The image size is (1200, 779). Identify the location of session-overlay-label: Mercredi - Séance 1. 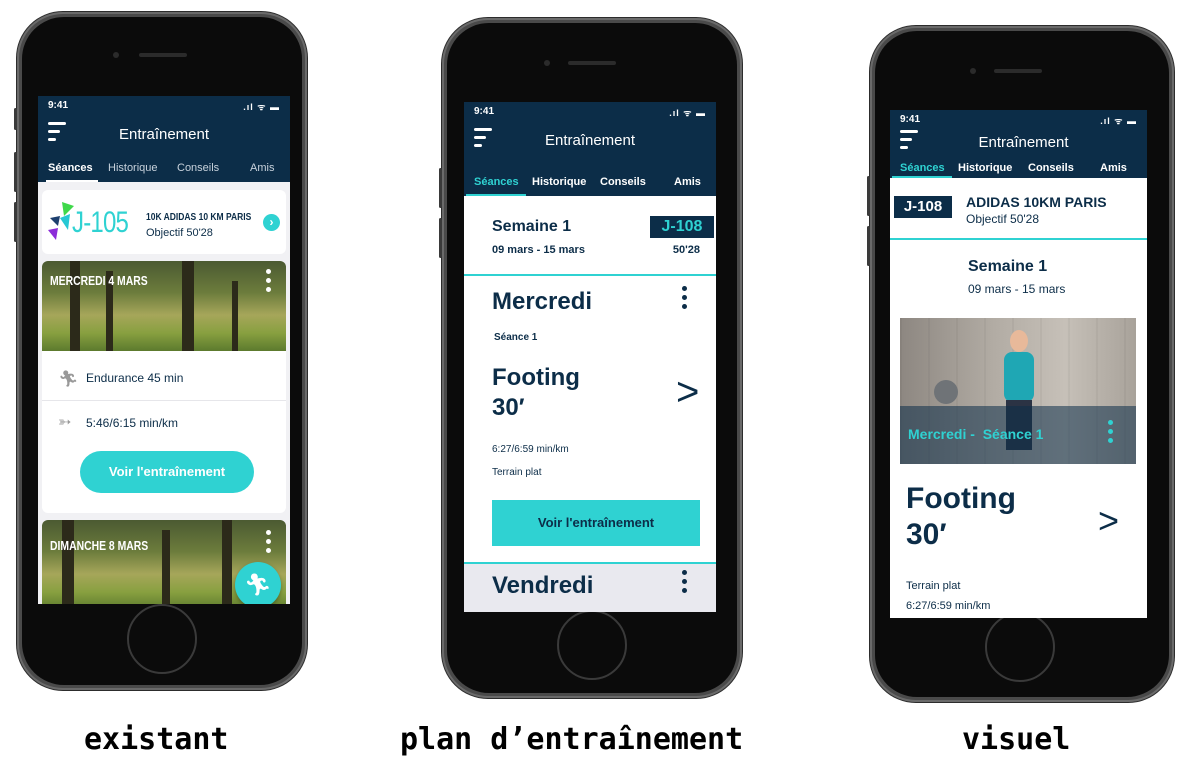
(976, 434).